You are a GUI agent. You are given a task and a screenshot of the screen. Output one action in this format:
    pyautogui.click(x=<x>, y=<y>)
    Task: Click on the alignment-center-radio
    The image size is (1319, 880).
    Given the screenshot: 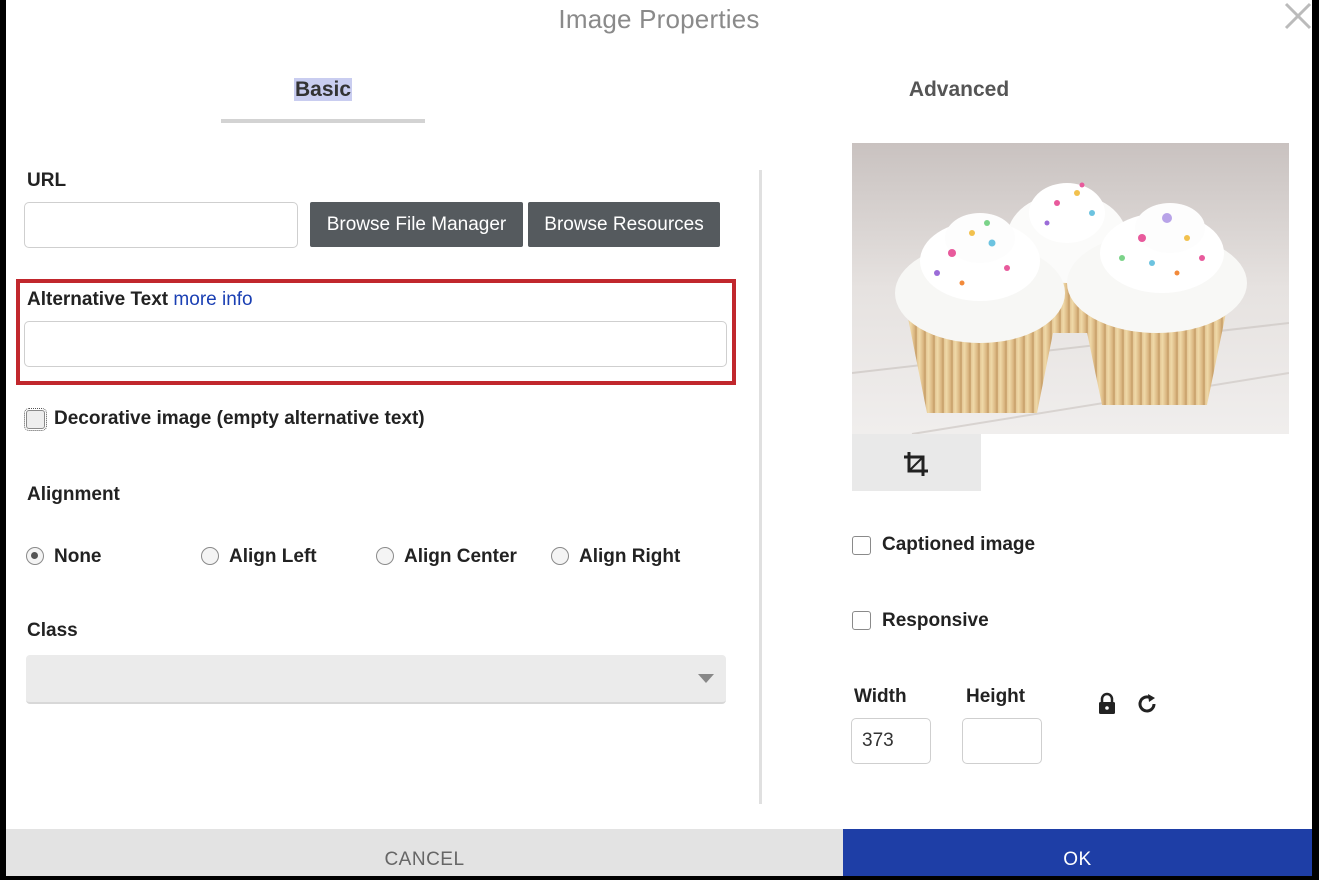 What is the action you would take?
    pyautogui.click(x=385, y=556)
    